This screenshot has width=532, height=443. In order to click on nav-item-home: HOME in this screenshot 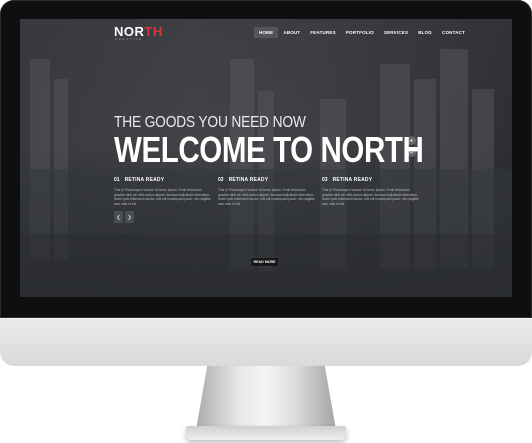, I will do `click(266, 32)`.